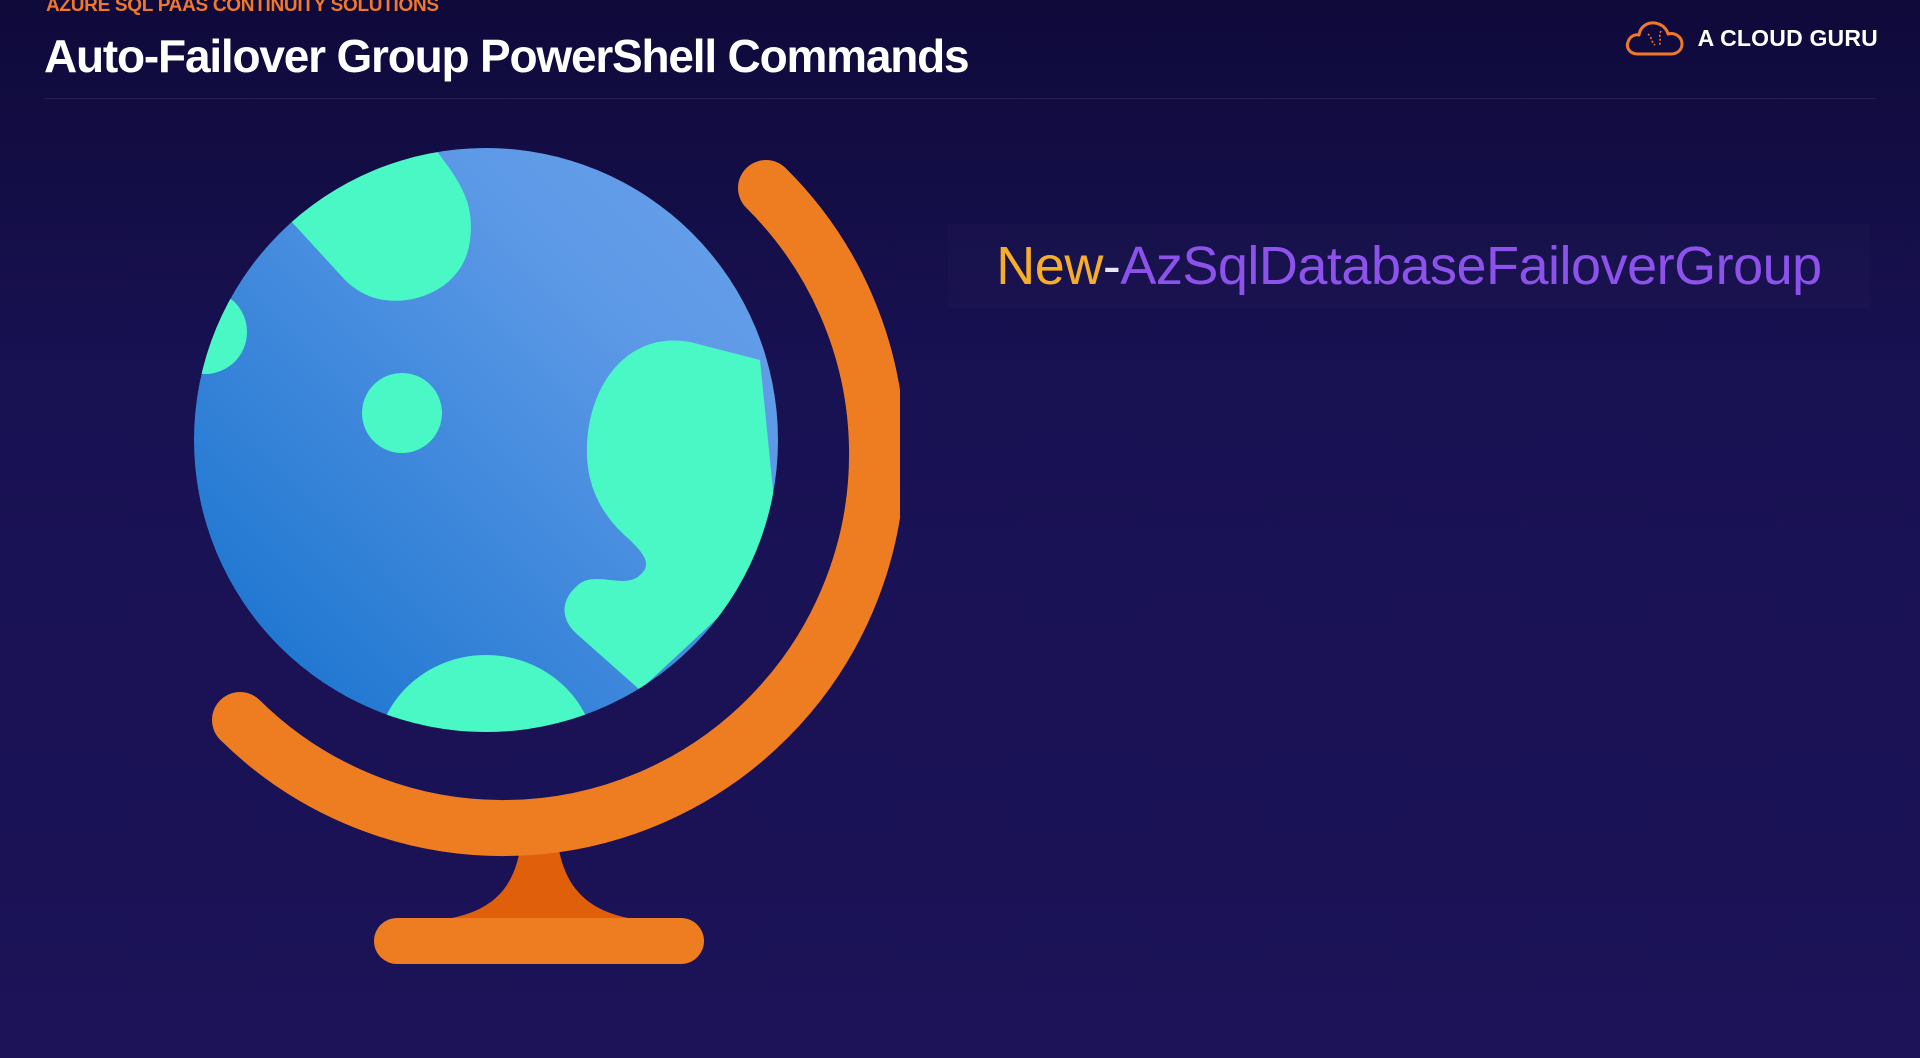 The width and height of the screenshot is (1920, 1058). I want to click on powershell-command: New - AzSqlDatabaseFailoverGroup, so click(1409, 266).